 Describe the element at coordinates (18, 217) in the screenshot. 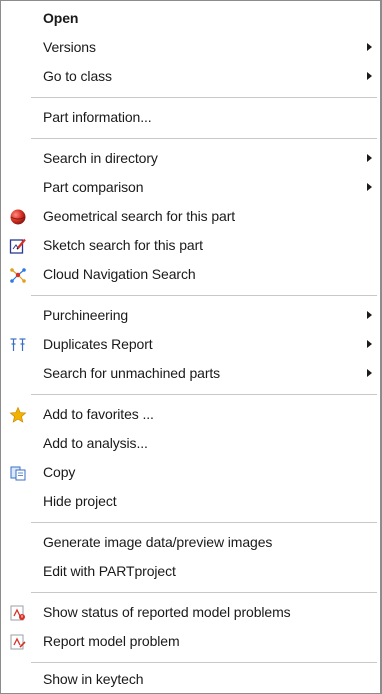

I see `red-sphere-icon` at that location.